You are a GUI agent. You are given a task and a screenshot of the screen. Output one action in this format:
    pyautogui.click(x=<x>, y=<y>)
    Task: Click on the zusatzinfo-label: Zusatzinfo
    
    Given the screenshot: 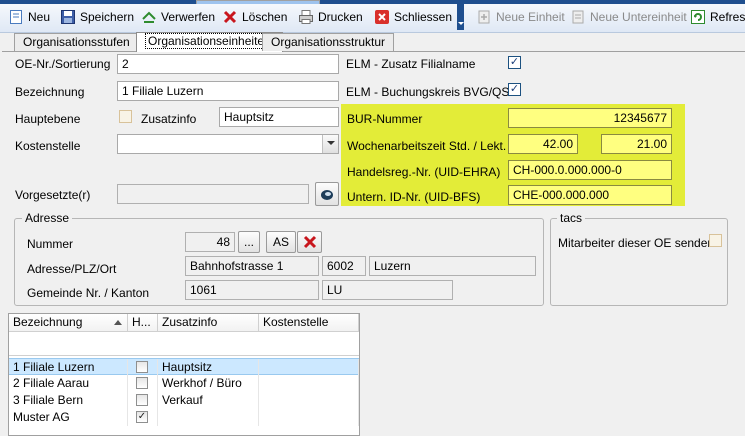 What is the action you would take?
    pyautogui.click(x=169, y=119)
    